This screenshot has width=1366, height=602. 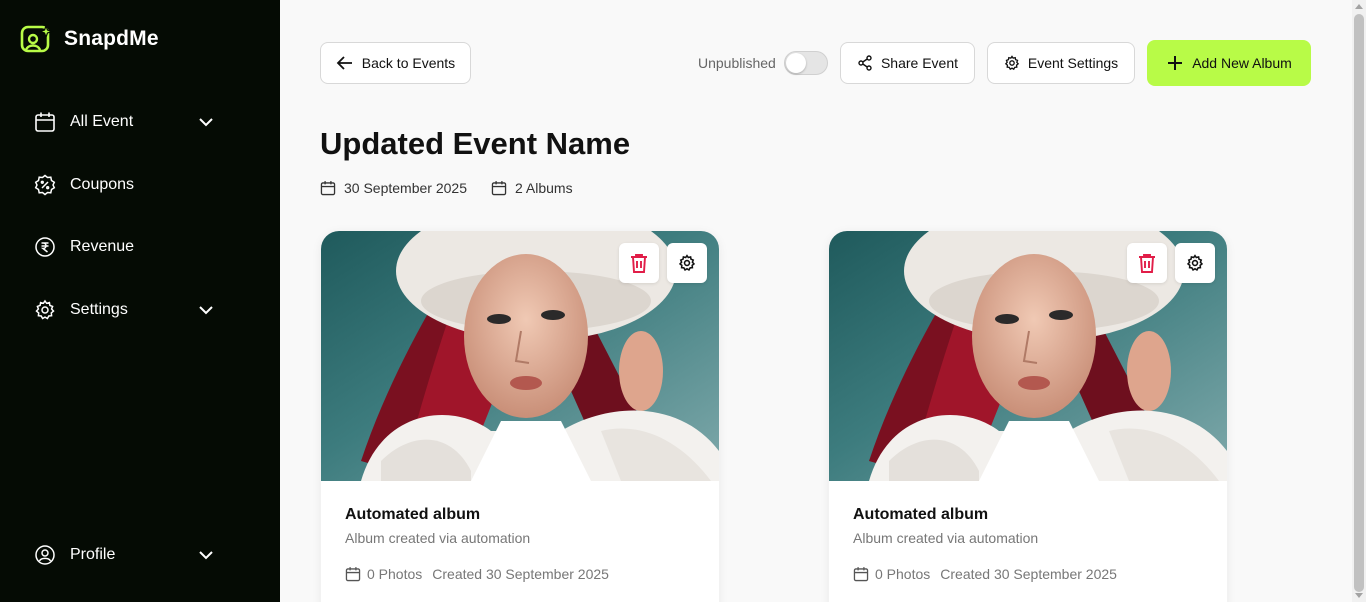 I want to click on event-settings-label: Event Settings, so click(x=1073, y=63).